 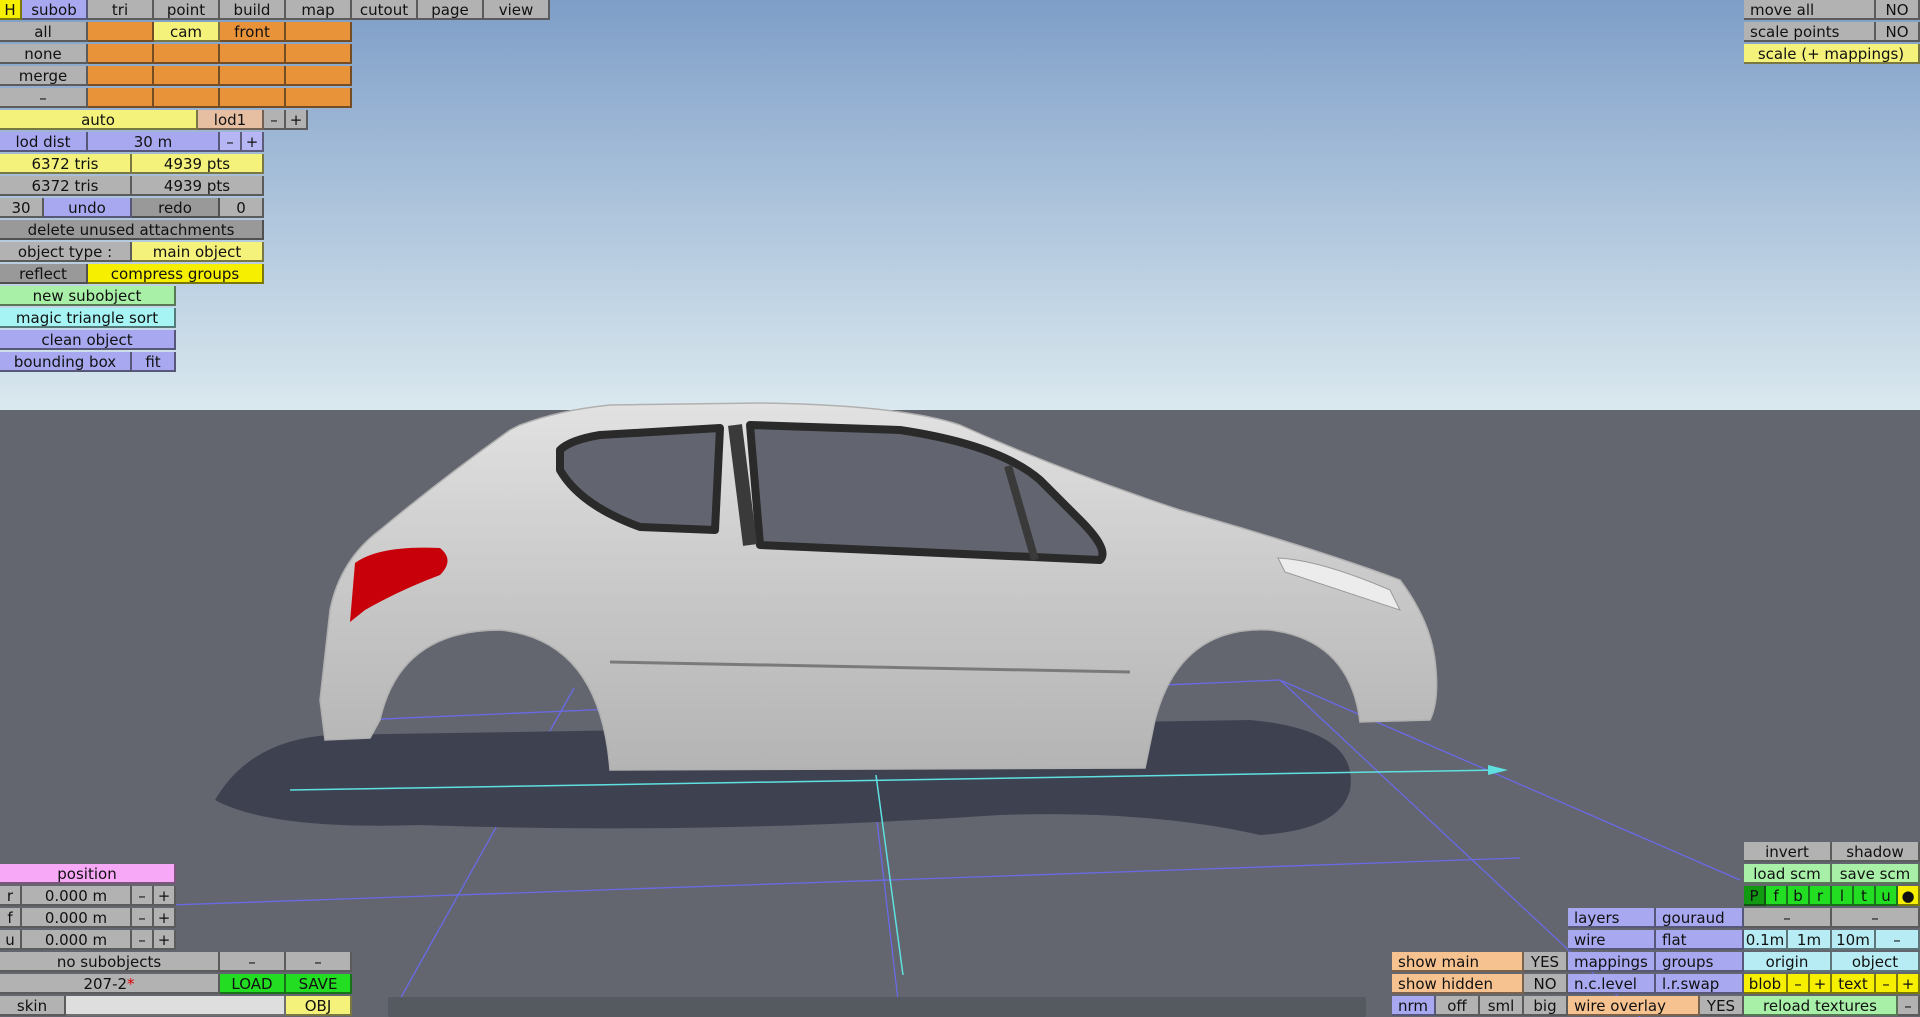 I want to click on lr-swap-button: l.r.swap, so click(x=1700, y=984).